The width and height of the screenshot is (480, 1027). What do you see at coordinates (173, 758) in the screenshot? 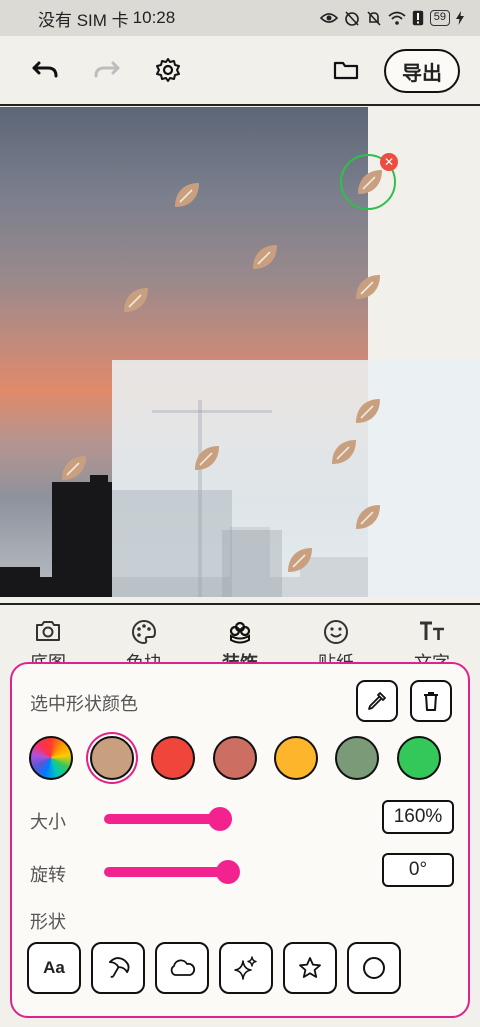
I see `color-swatch-red` at bounding box center [173, 758].